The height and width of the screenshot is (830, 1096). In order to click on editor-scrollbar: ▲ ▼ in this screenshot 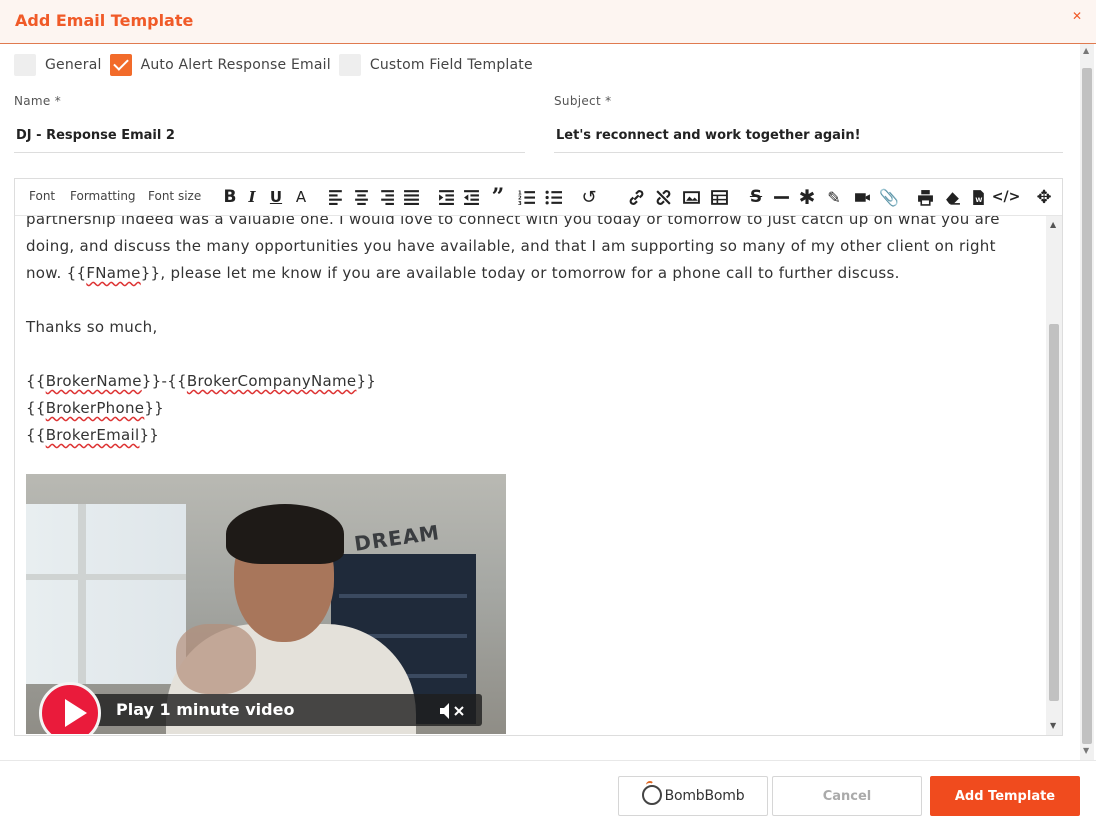, I will do `click(1054, 475)`.